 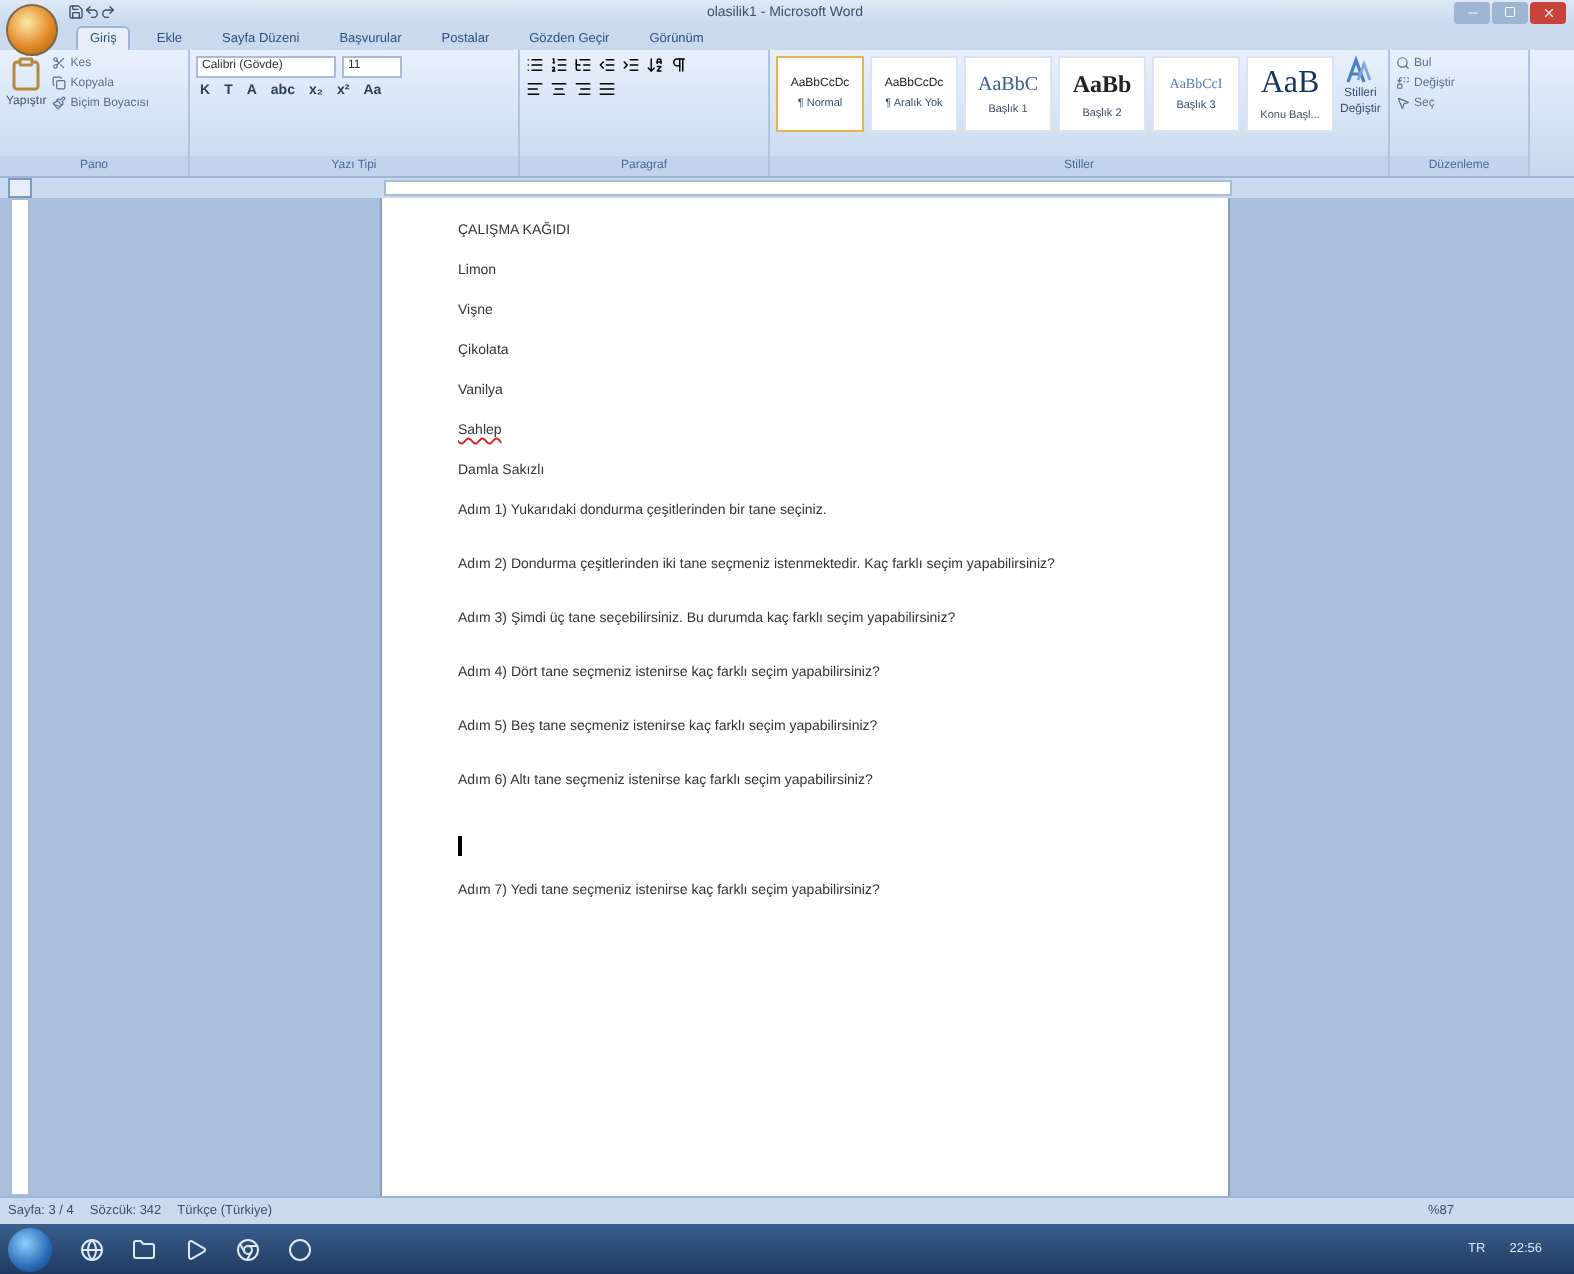 I want to click on pilcrow-icon, so click(x=679, y=65).